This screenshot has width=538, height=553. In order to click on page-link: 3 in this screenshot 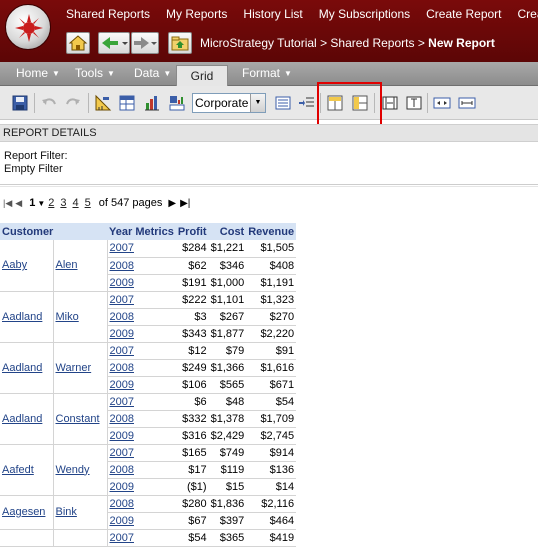, I will do `click(63, 203)`.